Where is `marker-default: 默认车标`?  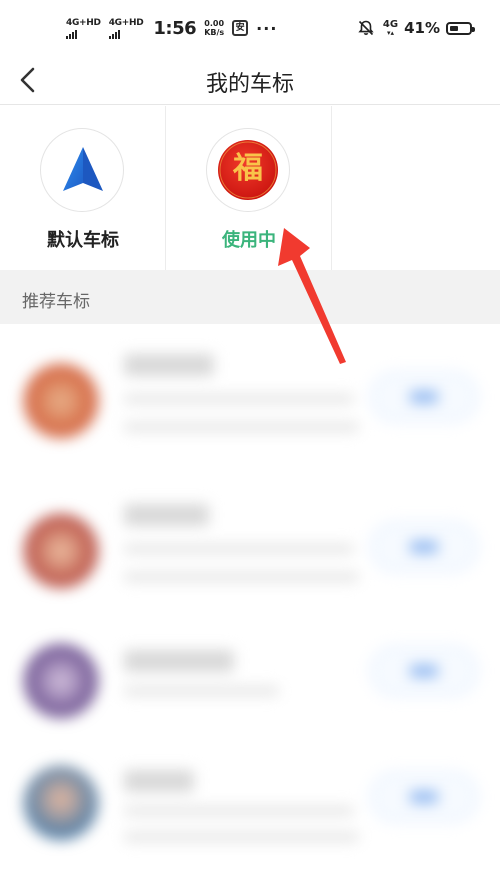 marker-default: 默认车标 is located at coordinates (83, 188).